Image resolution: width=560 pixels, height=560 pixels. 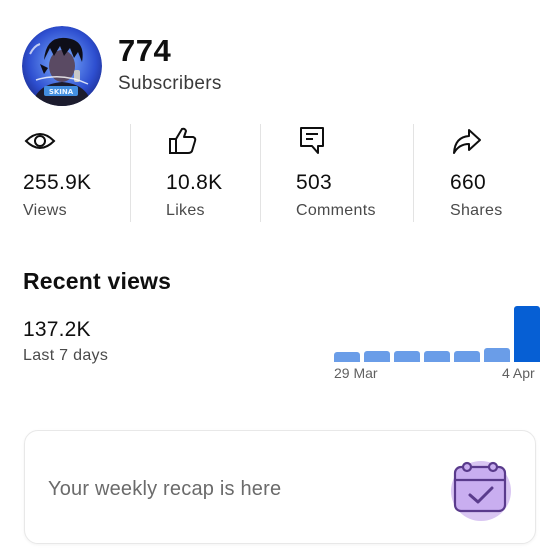 I want to click on calendar-check-icon, so click(x=481, y=491).